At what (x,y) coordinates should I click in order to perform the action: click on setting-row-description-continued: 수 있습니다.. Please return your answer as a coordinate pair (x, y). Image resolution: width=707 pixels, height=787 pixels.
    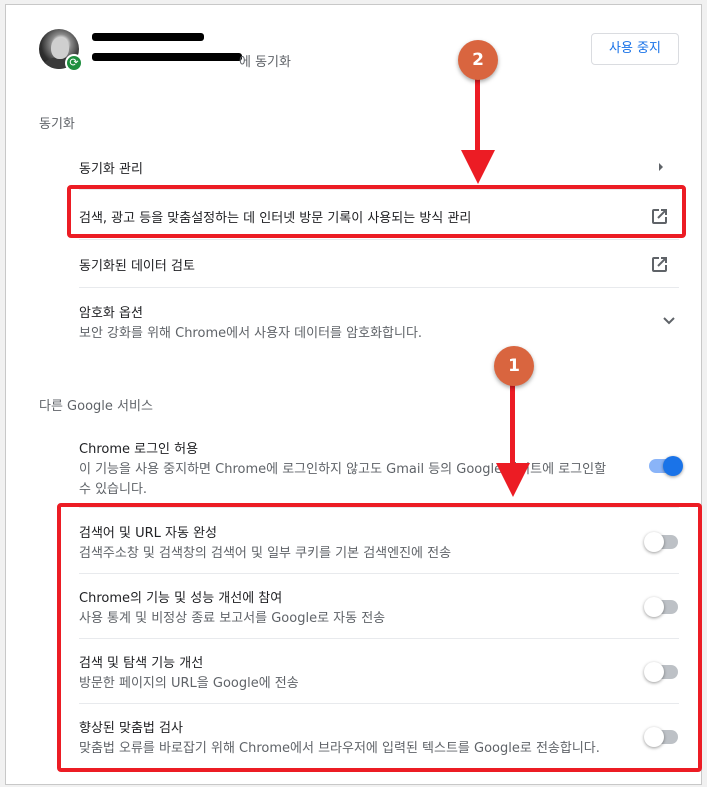
    Looking at the image, I should click on (113, 489).